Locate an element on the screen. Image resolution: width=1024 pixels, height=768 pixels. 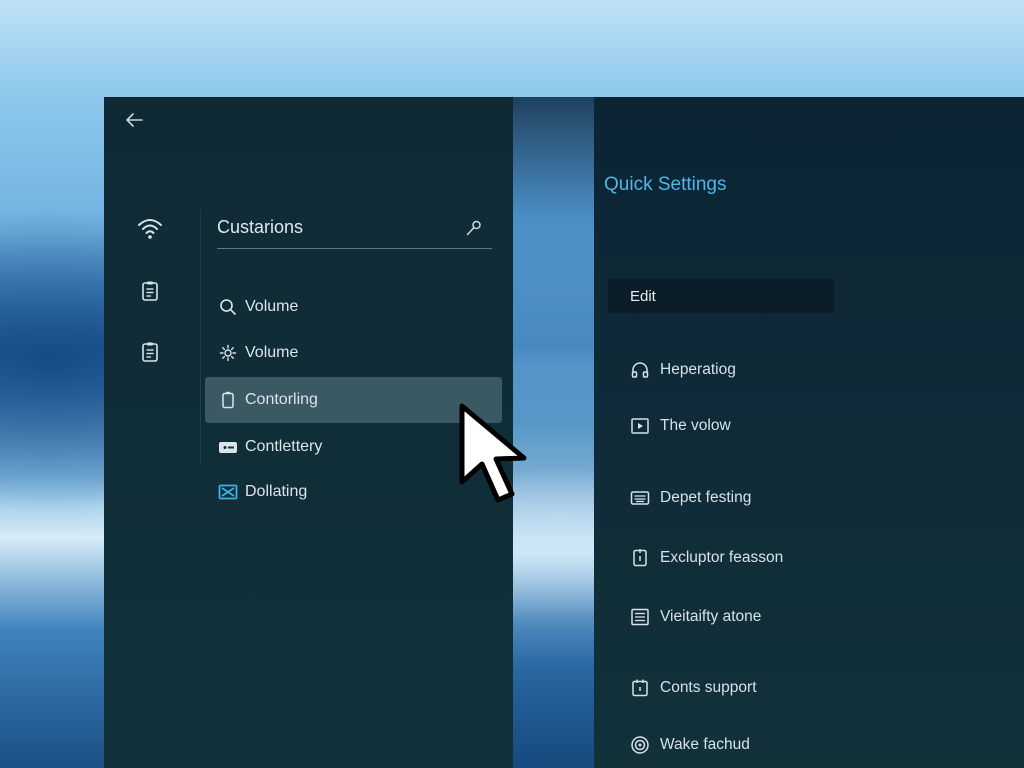
wifi-icon is located at coordinates (150, 229).